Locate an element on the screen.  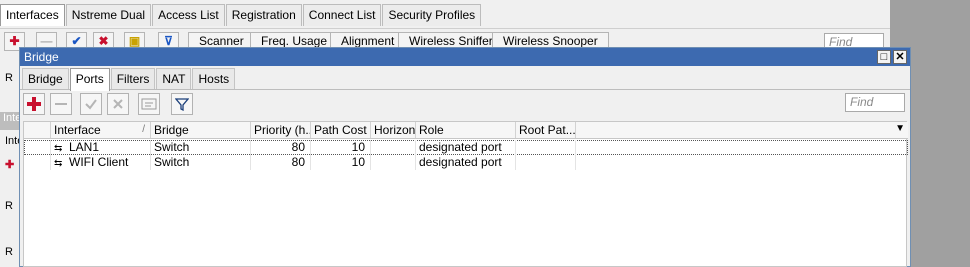
disable-button is located at coordinates (118, 104).